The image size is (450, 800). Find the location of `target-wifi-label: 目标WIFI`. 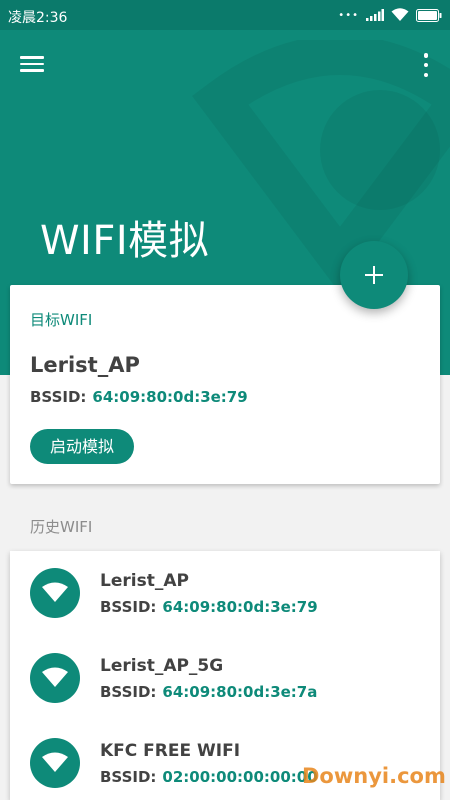

target-wifi-label: 目标WIFI is located at coordinates (61, 320).